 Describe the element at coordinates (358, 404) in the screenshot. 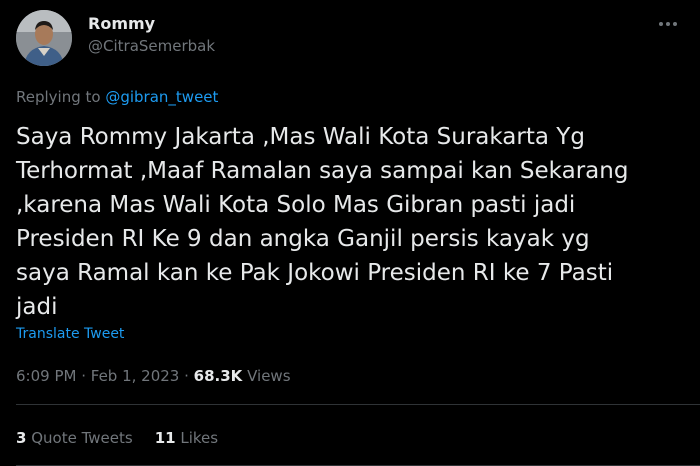

I see `divider` at that location.